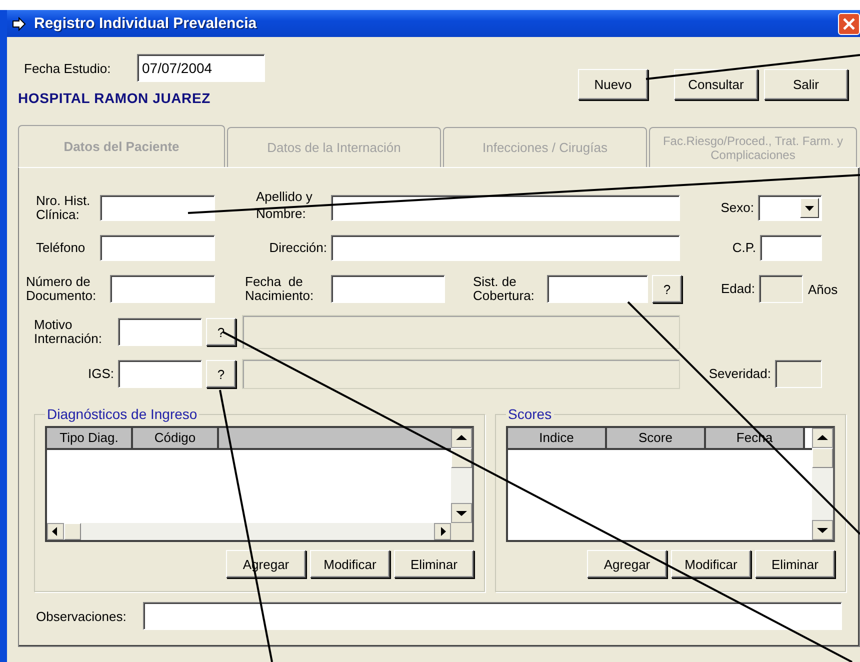 Image resolution: width=860 pixels, height=662 pixels. I want to click on close-button, so click(849, 23).